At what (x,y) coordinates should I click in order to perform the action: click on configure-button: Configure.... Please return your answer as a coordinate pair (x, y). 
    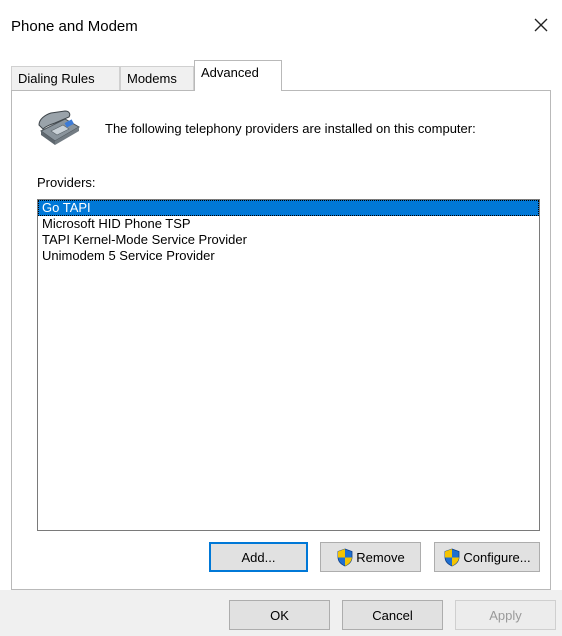
    Looking at the image, I should click on (487, 557).